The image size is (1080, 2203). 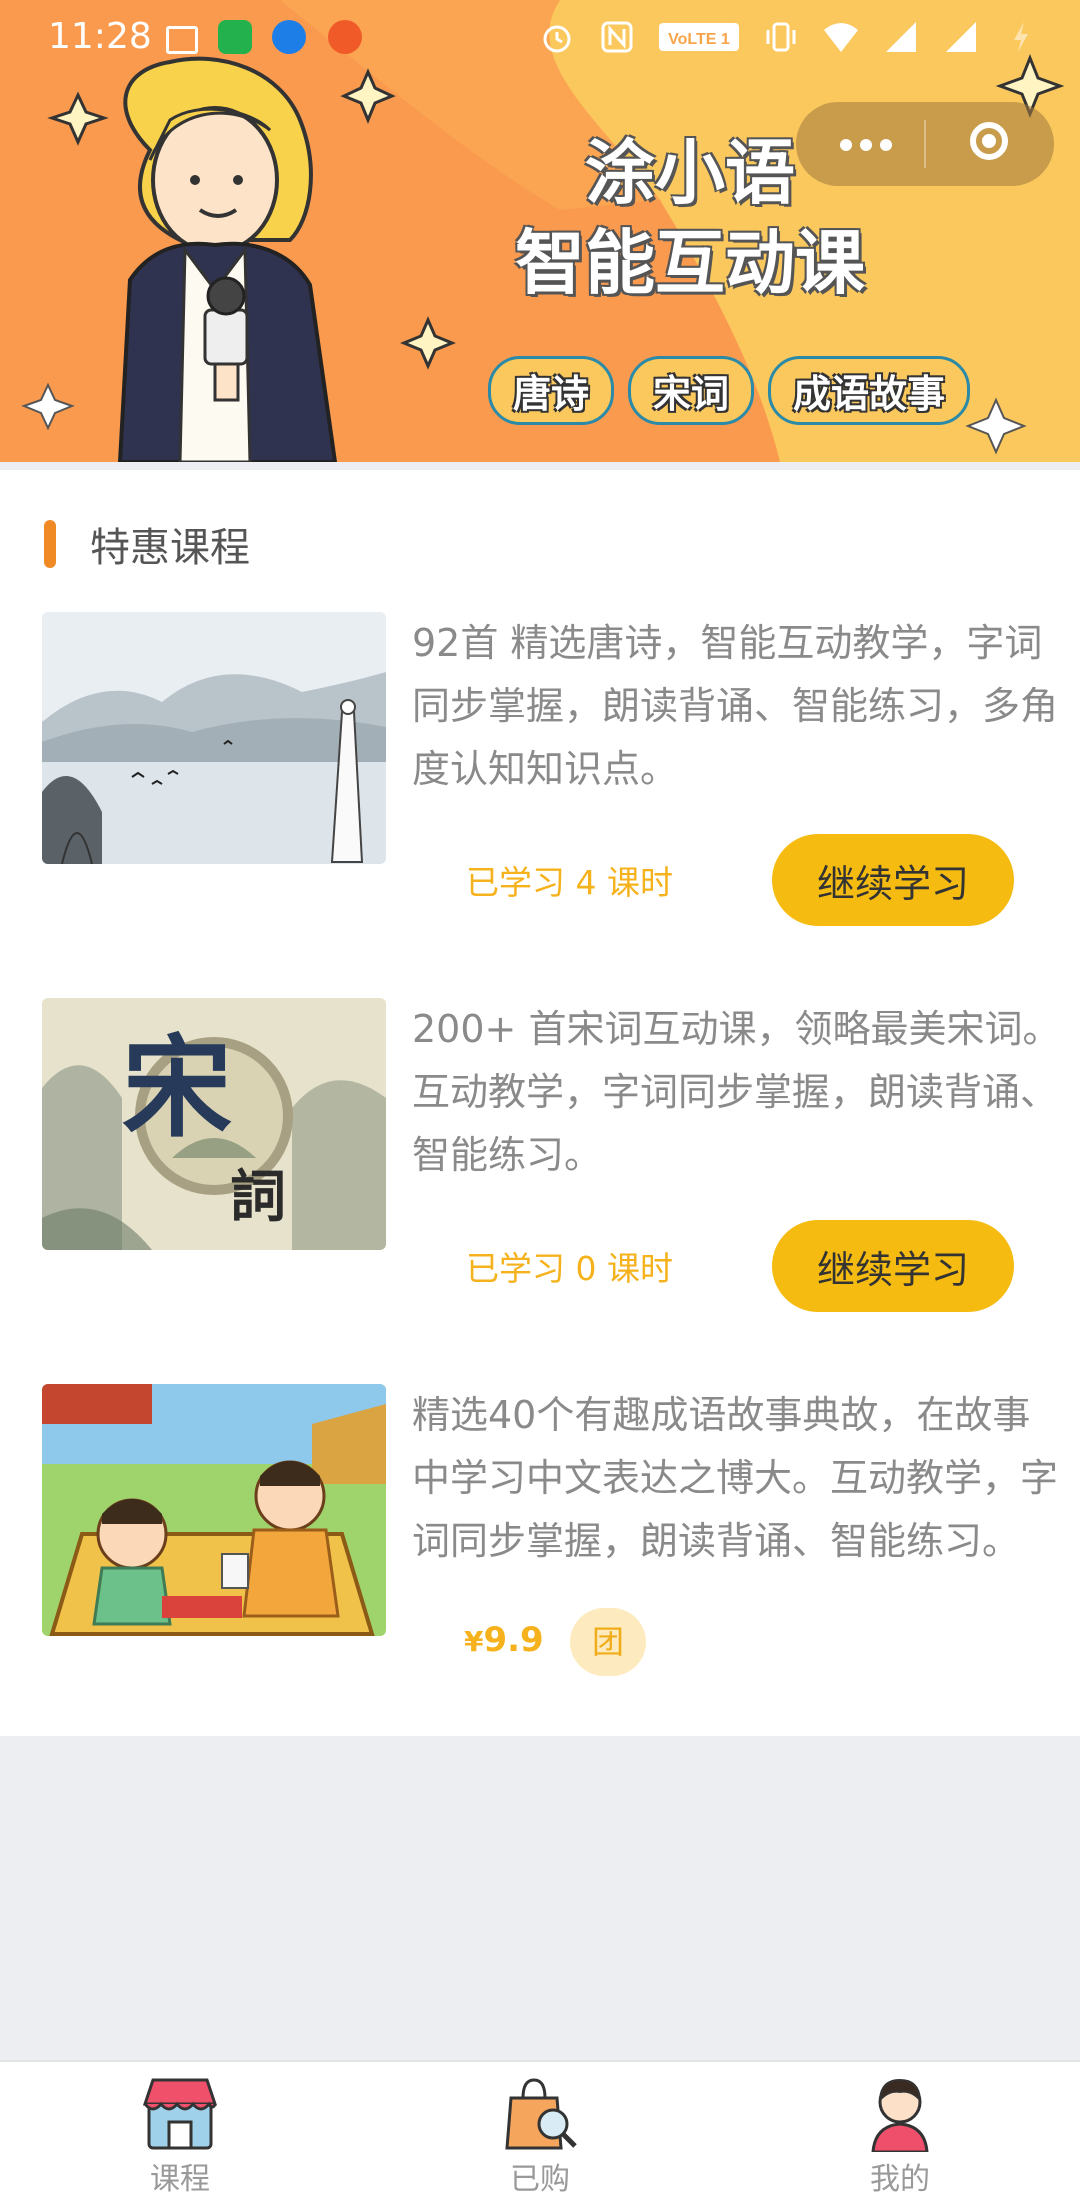 I want to click on course-price: ¥9.9, so click(x=504, y=1640).